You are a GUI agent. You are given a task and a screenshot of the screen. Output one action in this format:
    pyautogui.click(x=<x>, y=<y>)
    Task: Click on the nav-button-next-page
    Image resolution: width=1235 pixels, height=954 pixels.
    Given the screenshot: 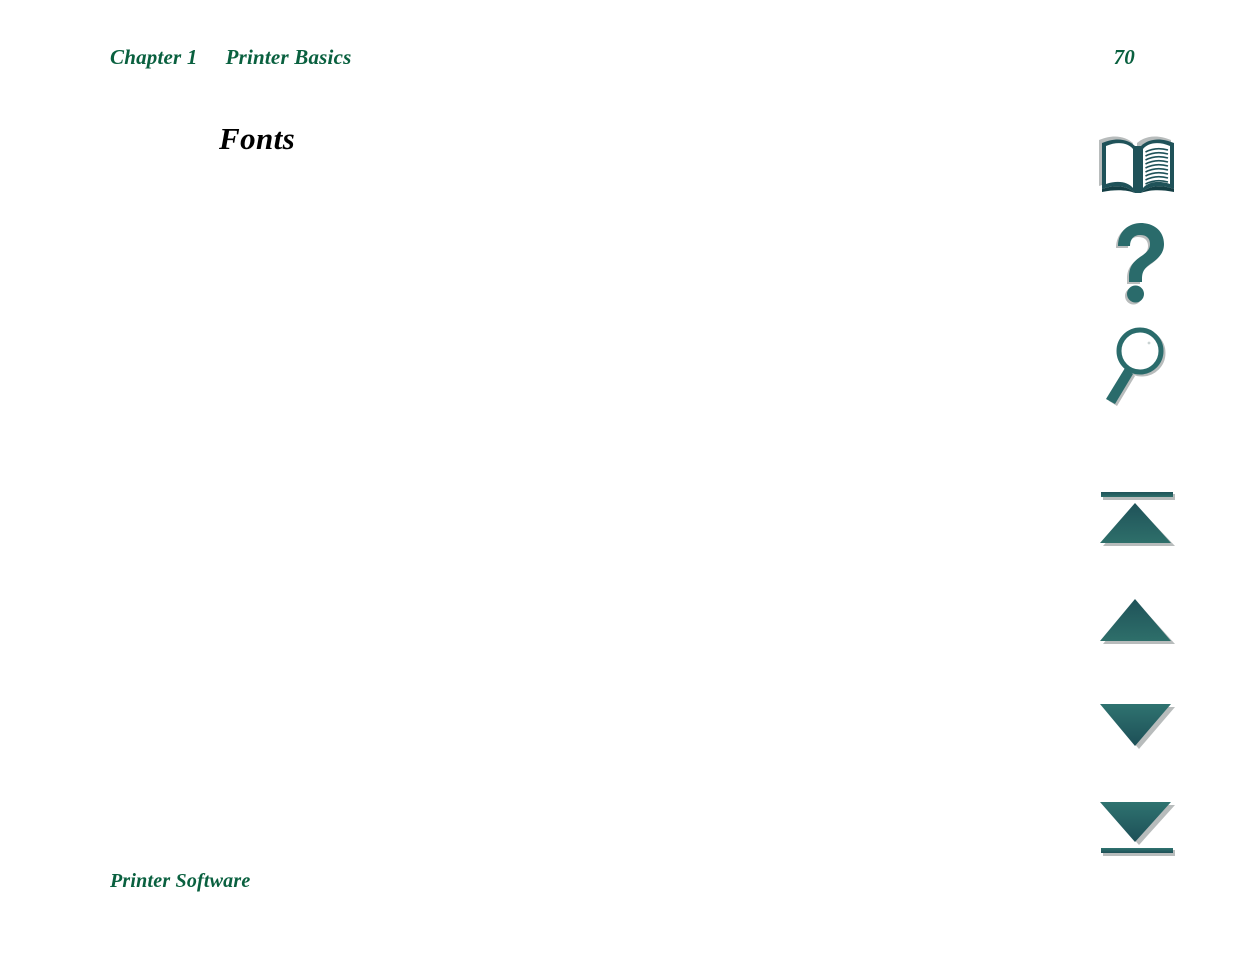 What is the action you would take?
    pyautogui.click(x=1137, y=727)
    